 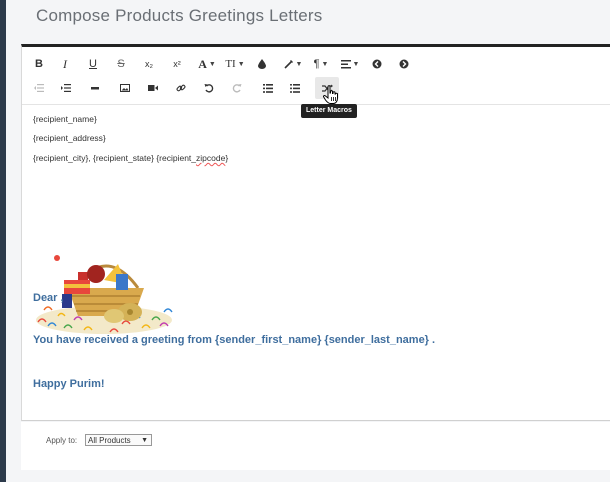 What do you see at coordinates (65, 64) in the screenshot?
I see `italic-button: I` at bounding box center [65, 64].